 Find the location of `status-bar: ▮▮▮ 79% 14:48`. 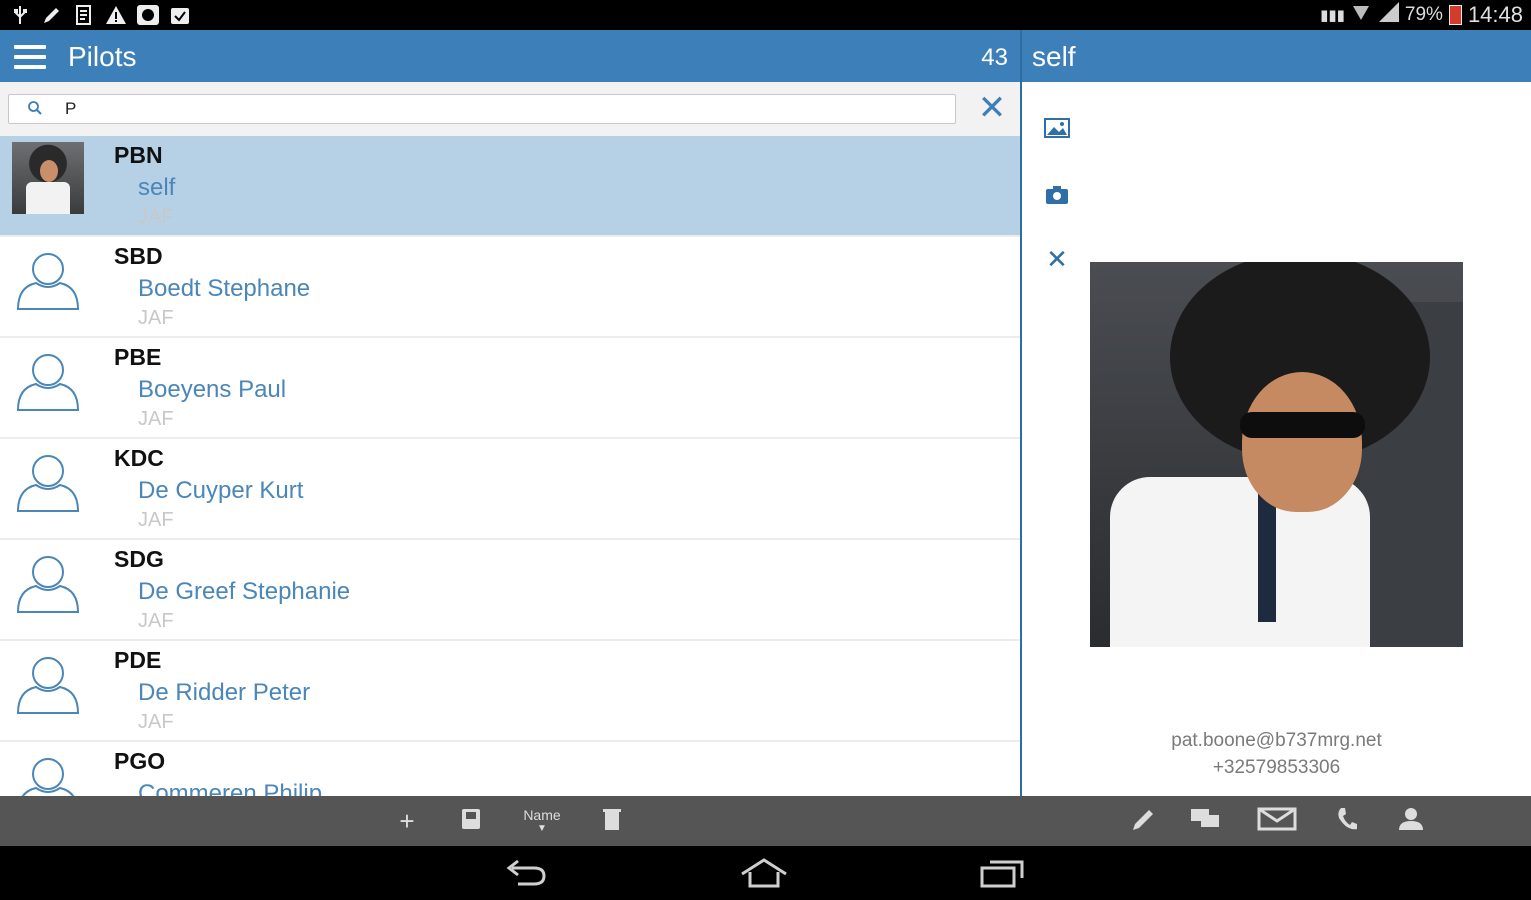

status-bar: ▮▮▮ 79% 14:48 is located at coordinates (765, 15).